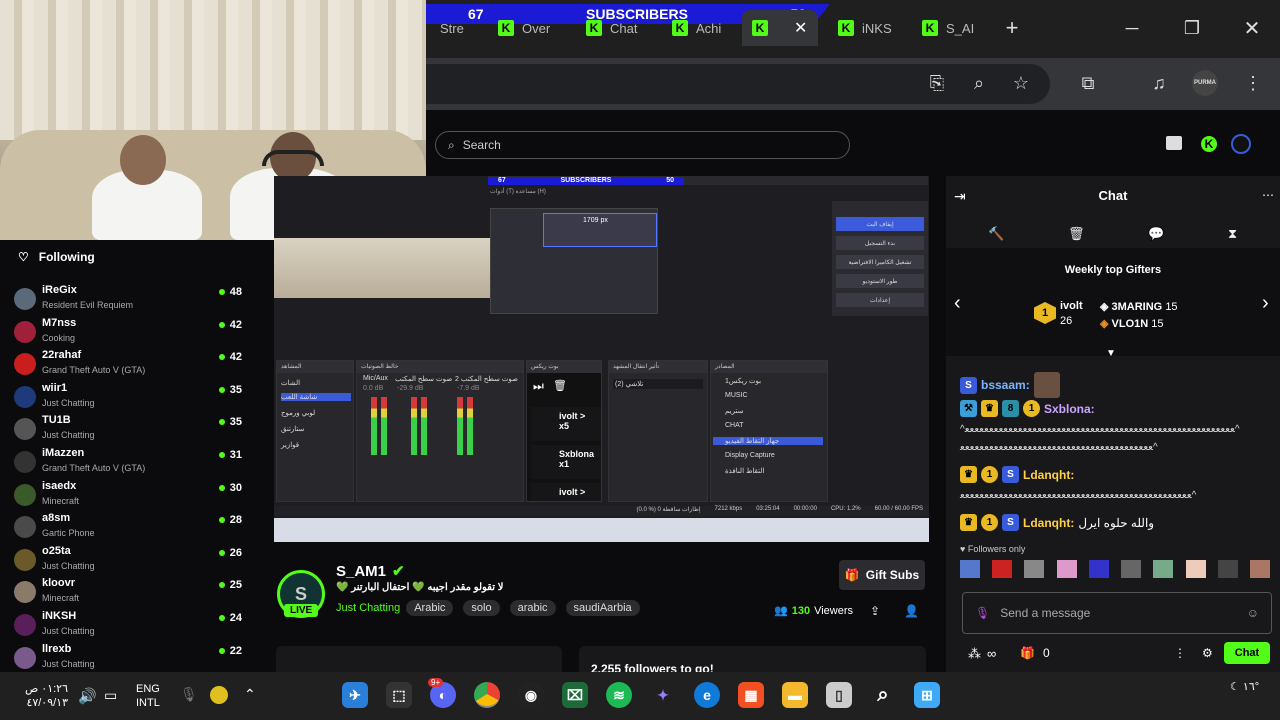 The image size is (1280, 720). What do you see at coordinates (452, 28) in the screenshot?
I see `tab-stream: Stre` at bounding box center [452, 28].